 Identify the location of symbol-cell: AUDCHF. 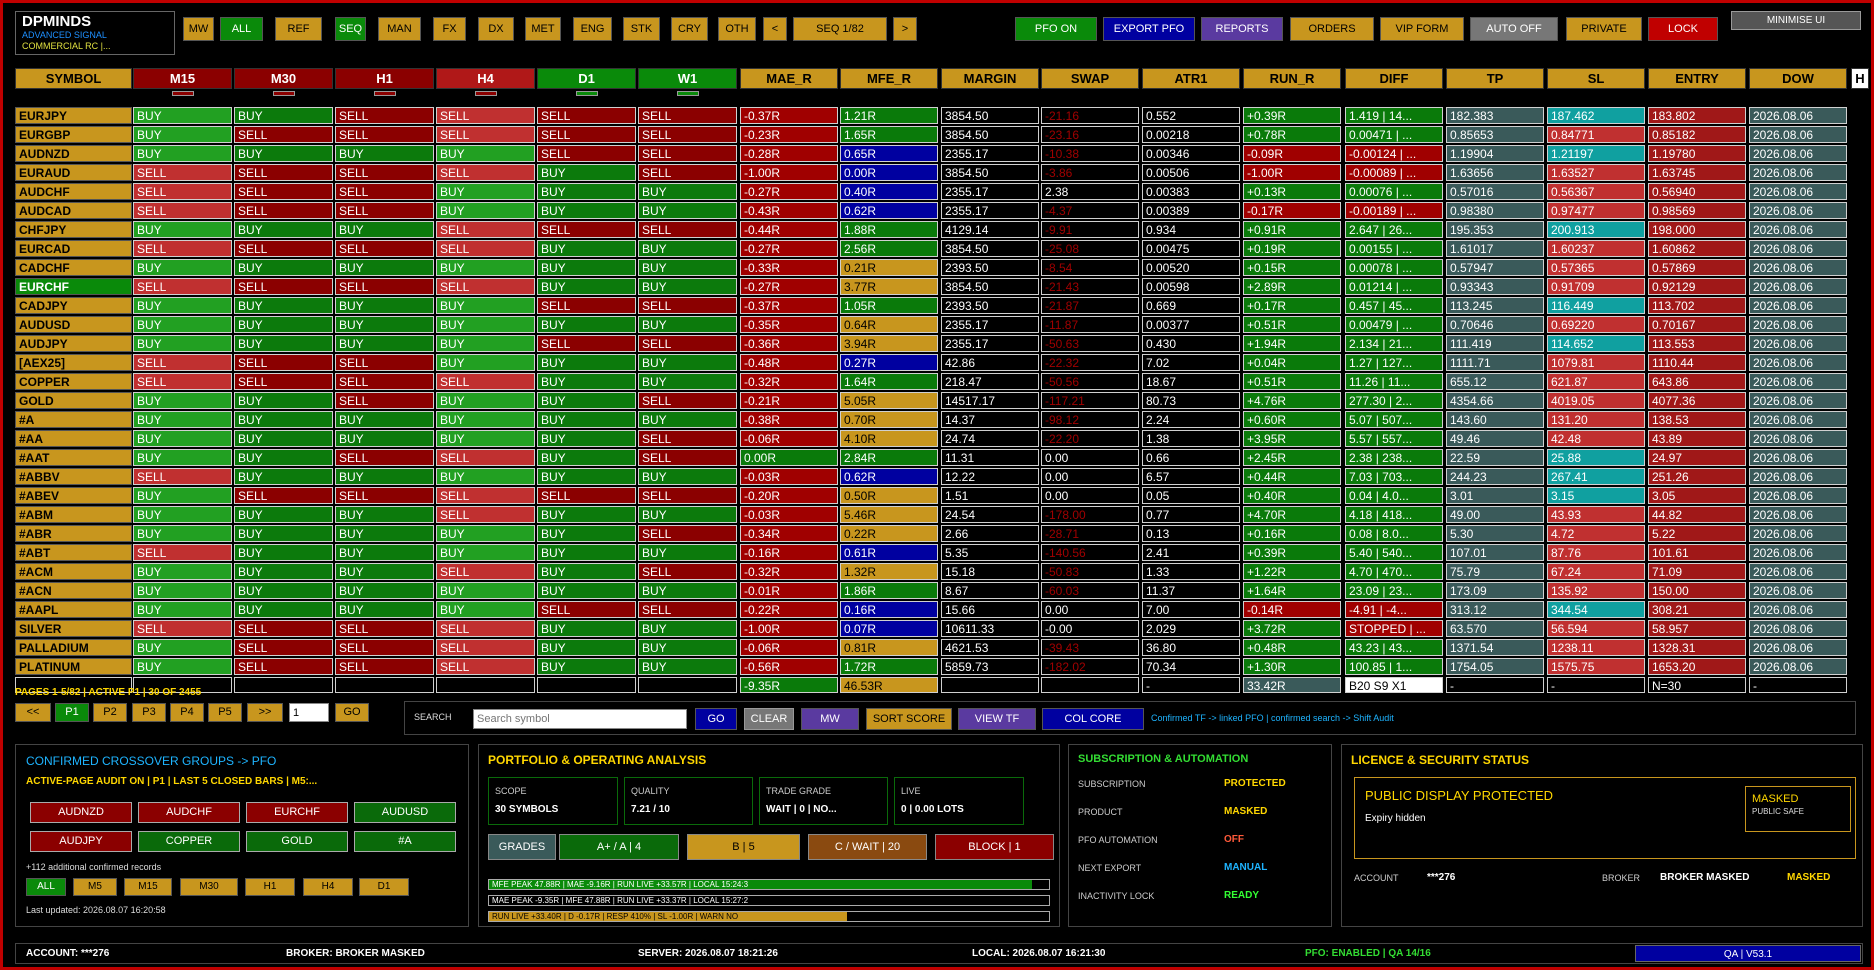
(73, 191).